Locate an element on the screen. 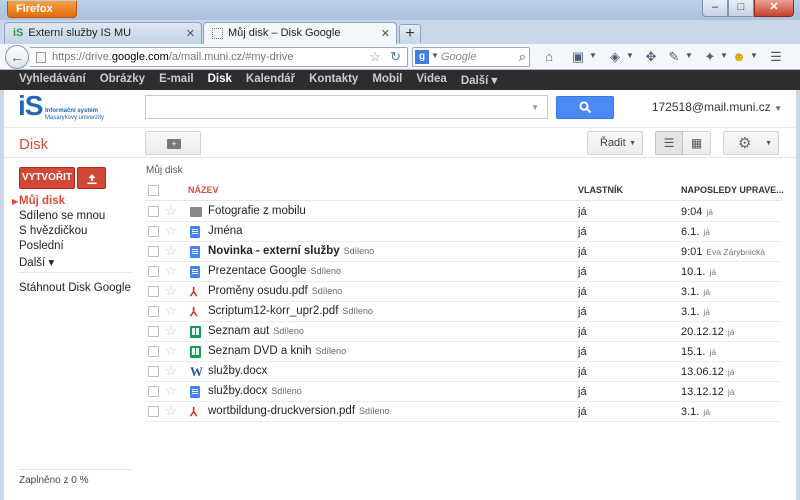 This screenshot has width=800, height=500. upload-button is located at coordinates (91, 178).